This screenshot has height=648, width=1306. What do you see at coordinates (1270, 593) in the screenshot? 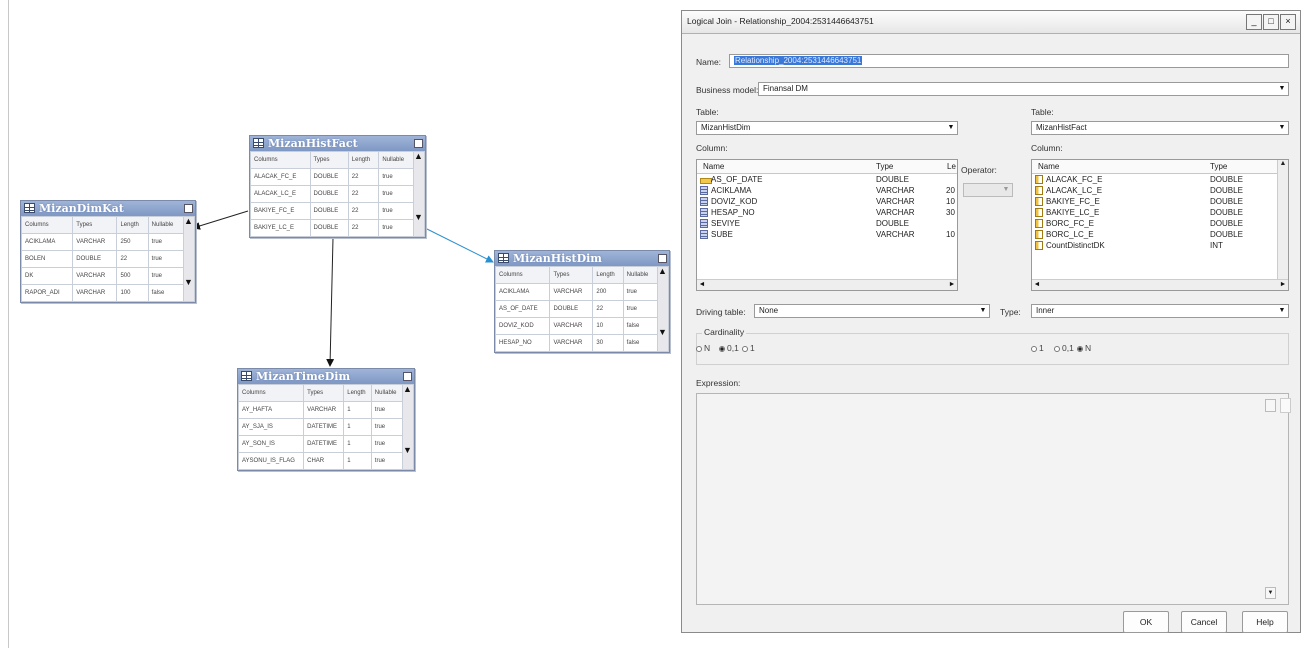
I see `expression-scrollbar: ▼` at bounding box center [1270, 593].